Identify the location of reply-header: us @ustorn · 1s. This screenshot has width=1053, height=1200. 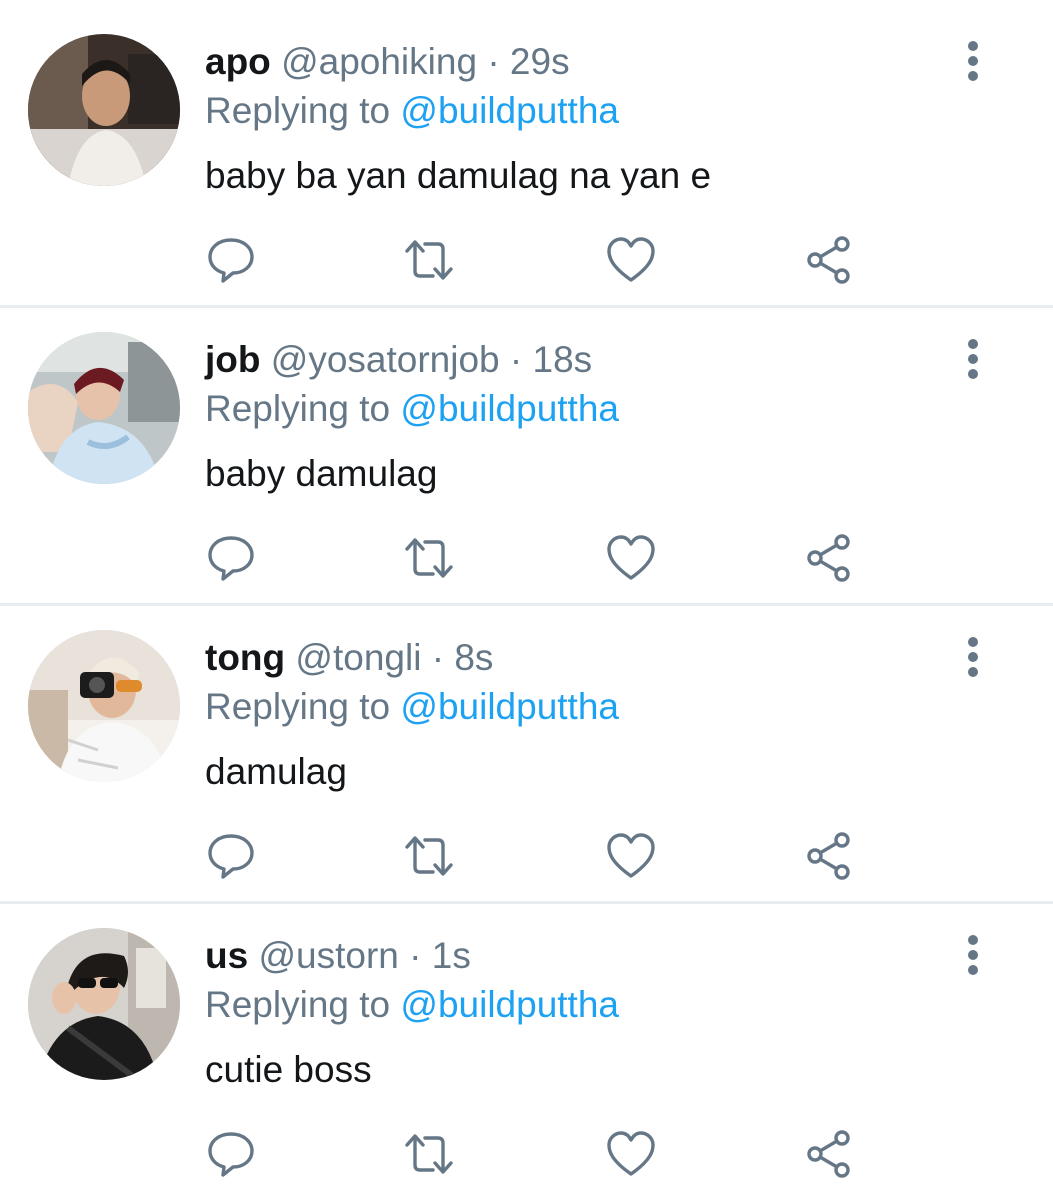
(338, 956).